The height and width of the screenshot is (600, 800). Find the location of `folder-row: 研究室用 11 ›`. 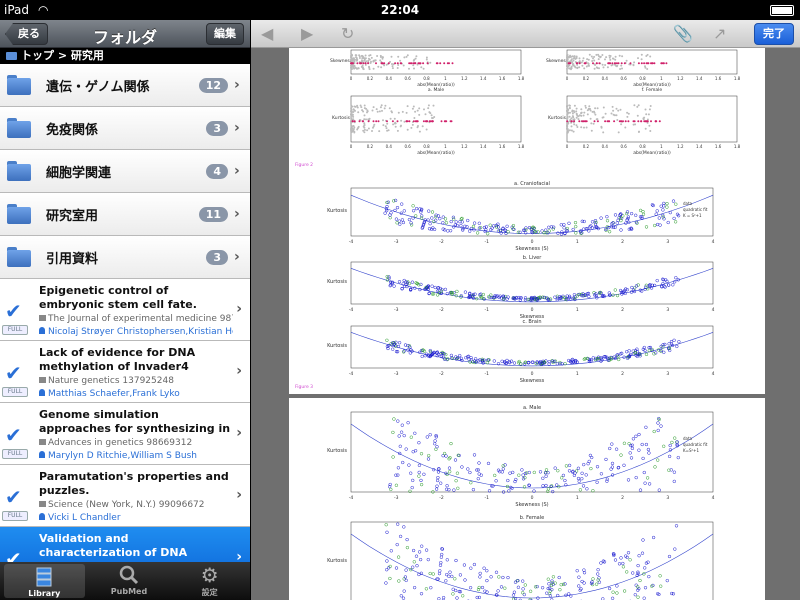

folder-row: 研究室用 11 › is located at coordinates (125, 214).